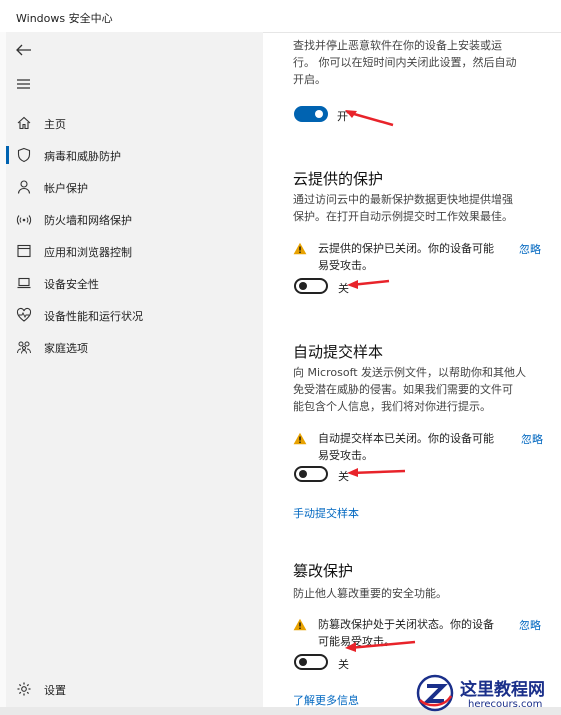 This screenshot has width=561, height=715. Describe the element at coordinates (134, 219) in the screenshot. I see `sidebar-item-firewall: 防火墙和网络保护` at that location.